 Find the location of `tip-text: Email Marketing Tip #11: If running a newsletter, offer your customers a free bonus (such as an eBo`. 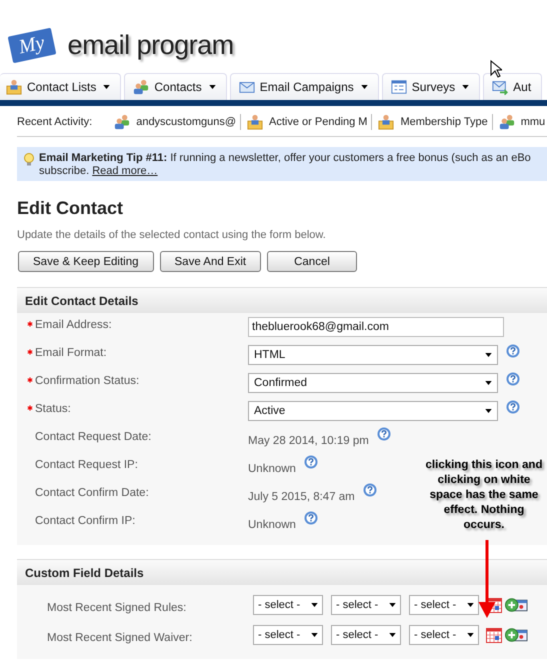

tip-text: Email Marketing Tip #11: If running a newsletter, offer your customers a free bonus (such as an eBo is located at coordinates (285, 158).